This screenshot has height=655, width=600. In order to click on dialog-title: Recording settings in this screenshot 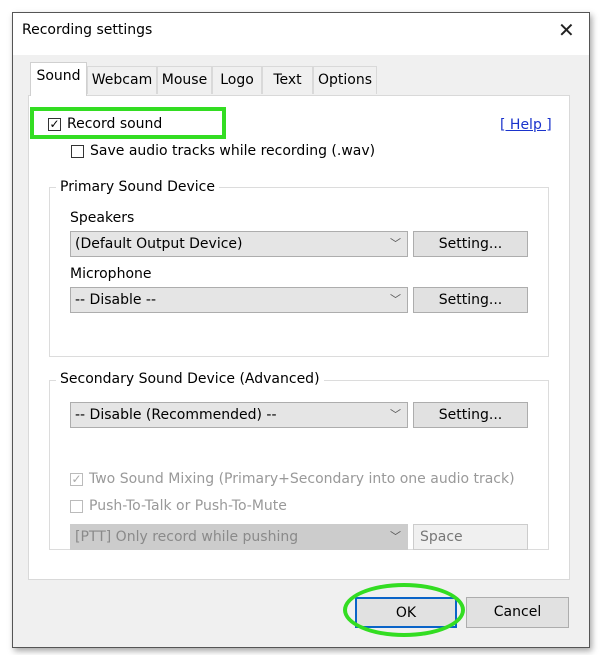, I will do `click(87, 30)`.